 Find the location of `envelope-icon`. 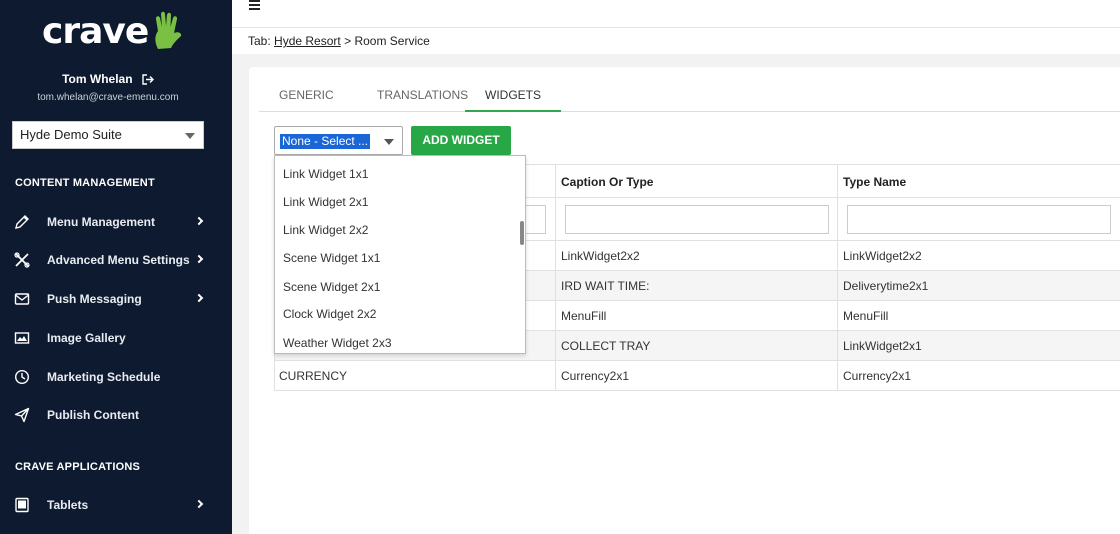

envelope-icon is located at coordinates (22, 299).